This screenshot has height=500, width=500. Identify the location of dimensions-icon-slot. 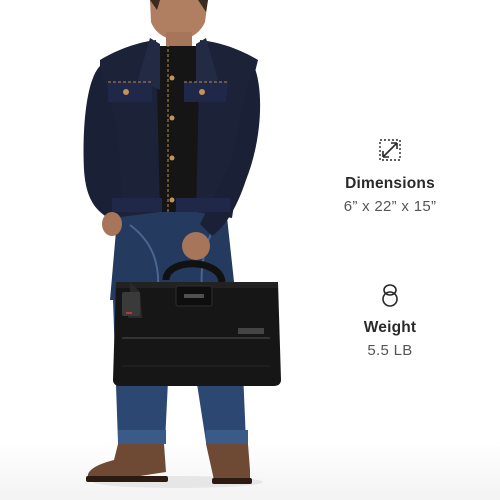
(390, 152).